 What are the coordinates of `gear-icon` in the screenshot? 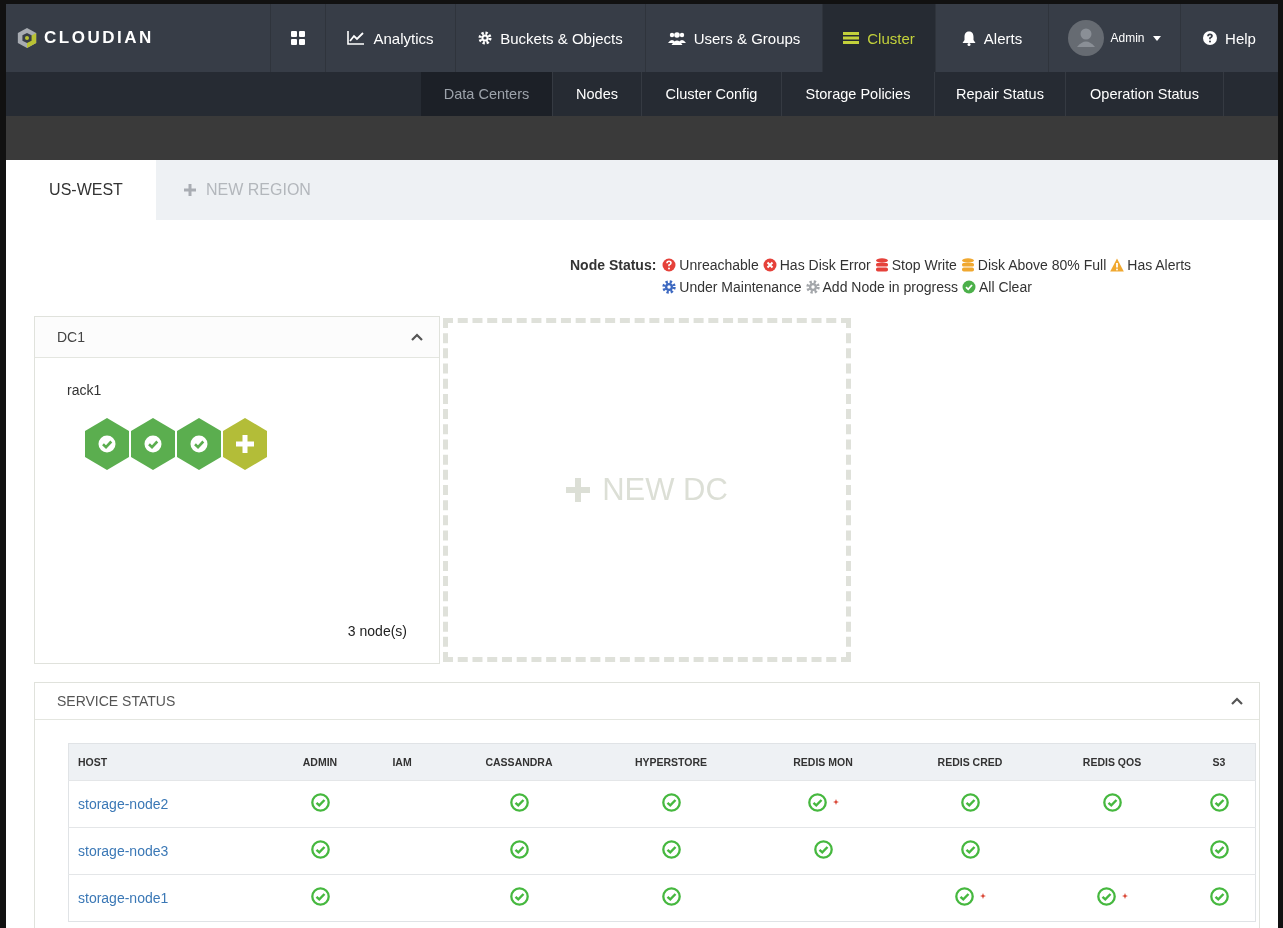 It's located at (485, 38).